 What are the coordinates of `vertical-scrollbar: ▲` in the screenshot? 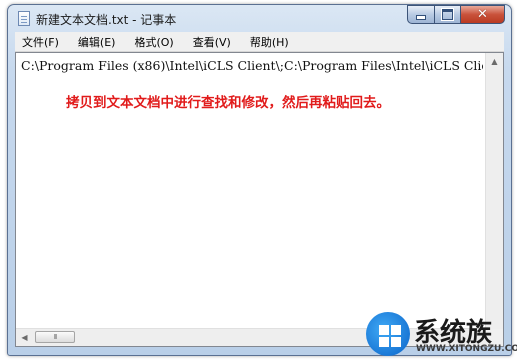 It's located at (494, 191).